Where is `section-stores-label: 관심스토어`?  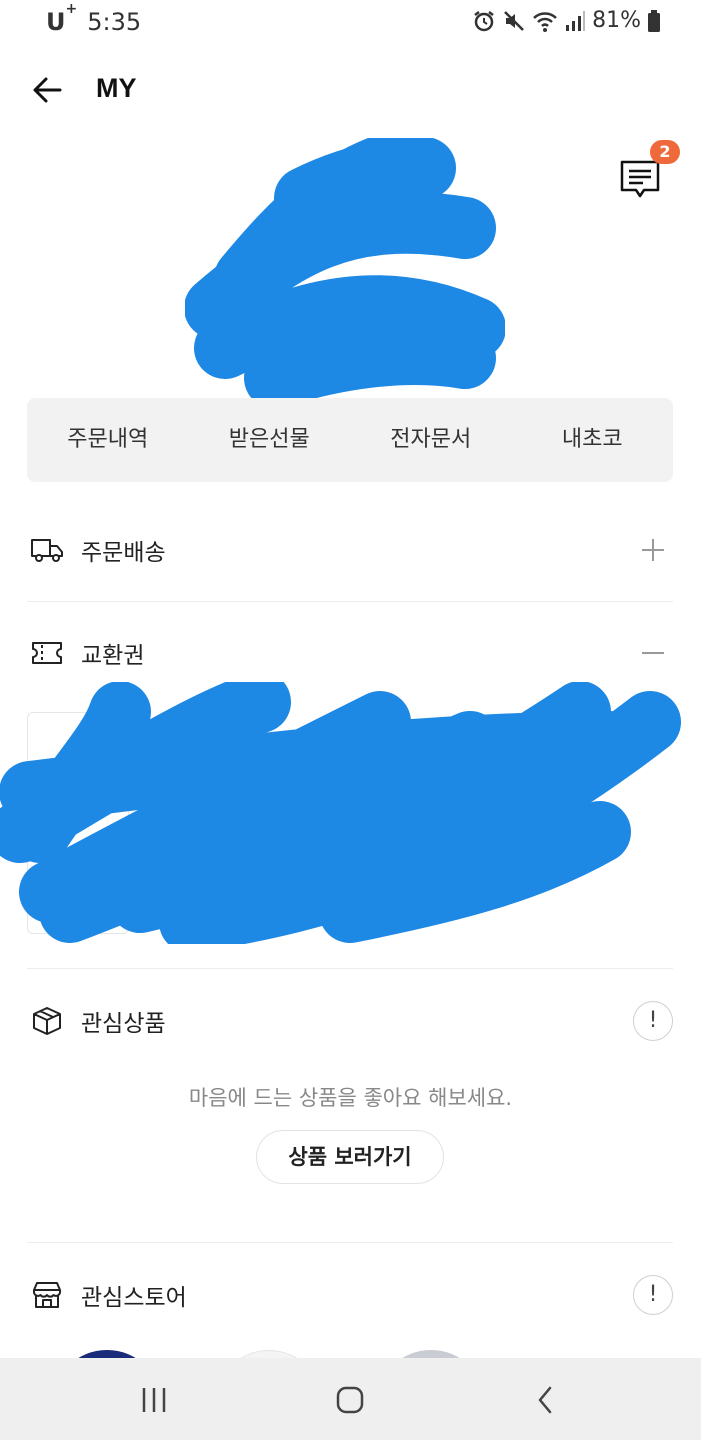 section-stores-label: 관심스토어 is located at coordinates (134, 1298).